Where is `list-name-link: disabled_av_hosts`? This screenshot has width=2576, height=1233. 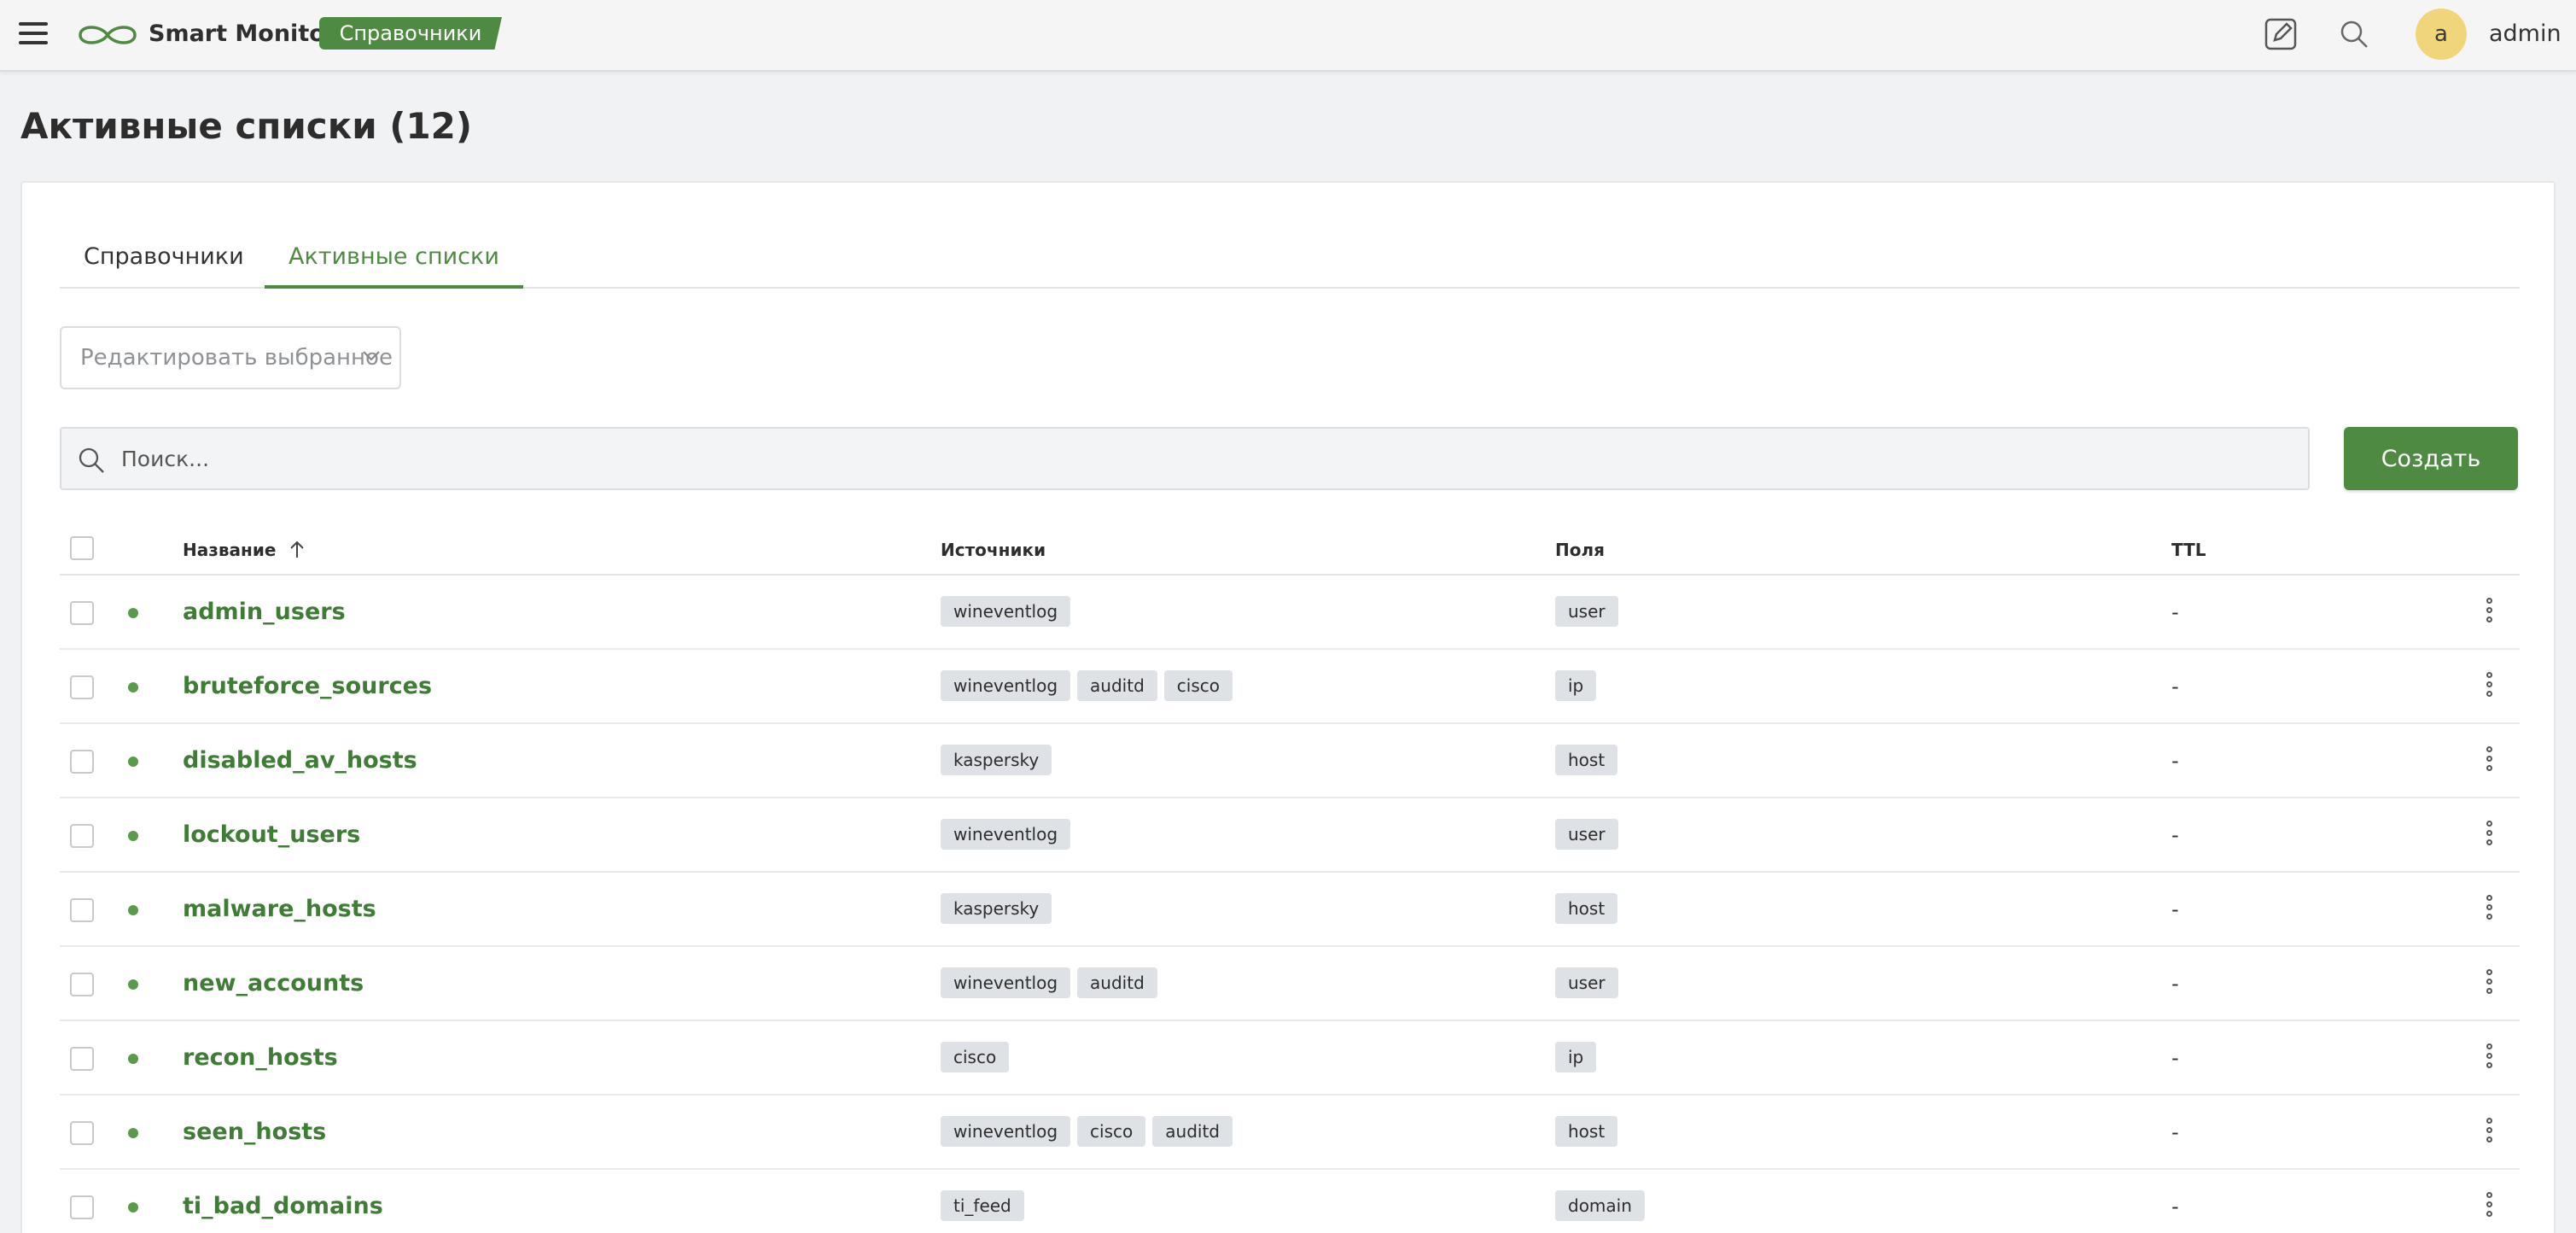 list-name-link: disabled_av_hosts is located at coordinates (300, 760).